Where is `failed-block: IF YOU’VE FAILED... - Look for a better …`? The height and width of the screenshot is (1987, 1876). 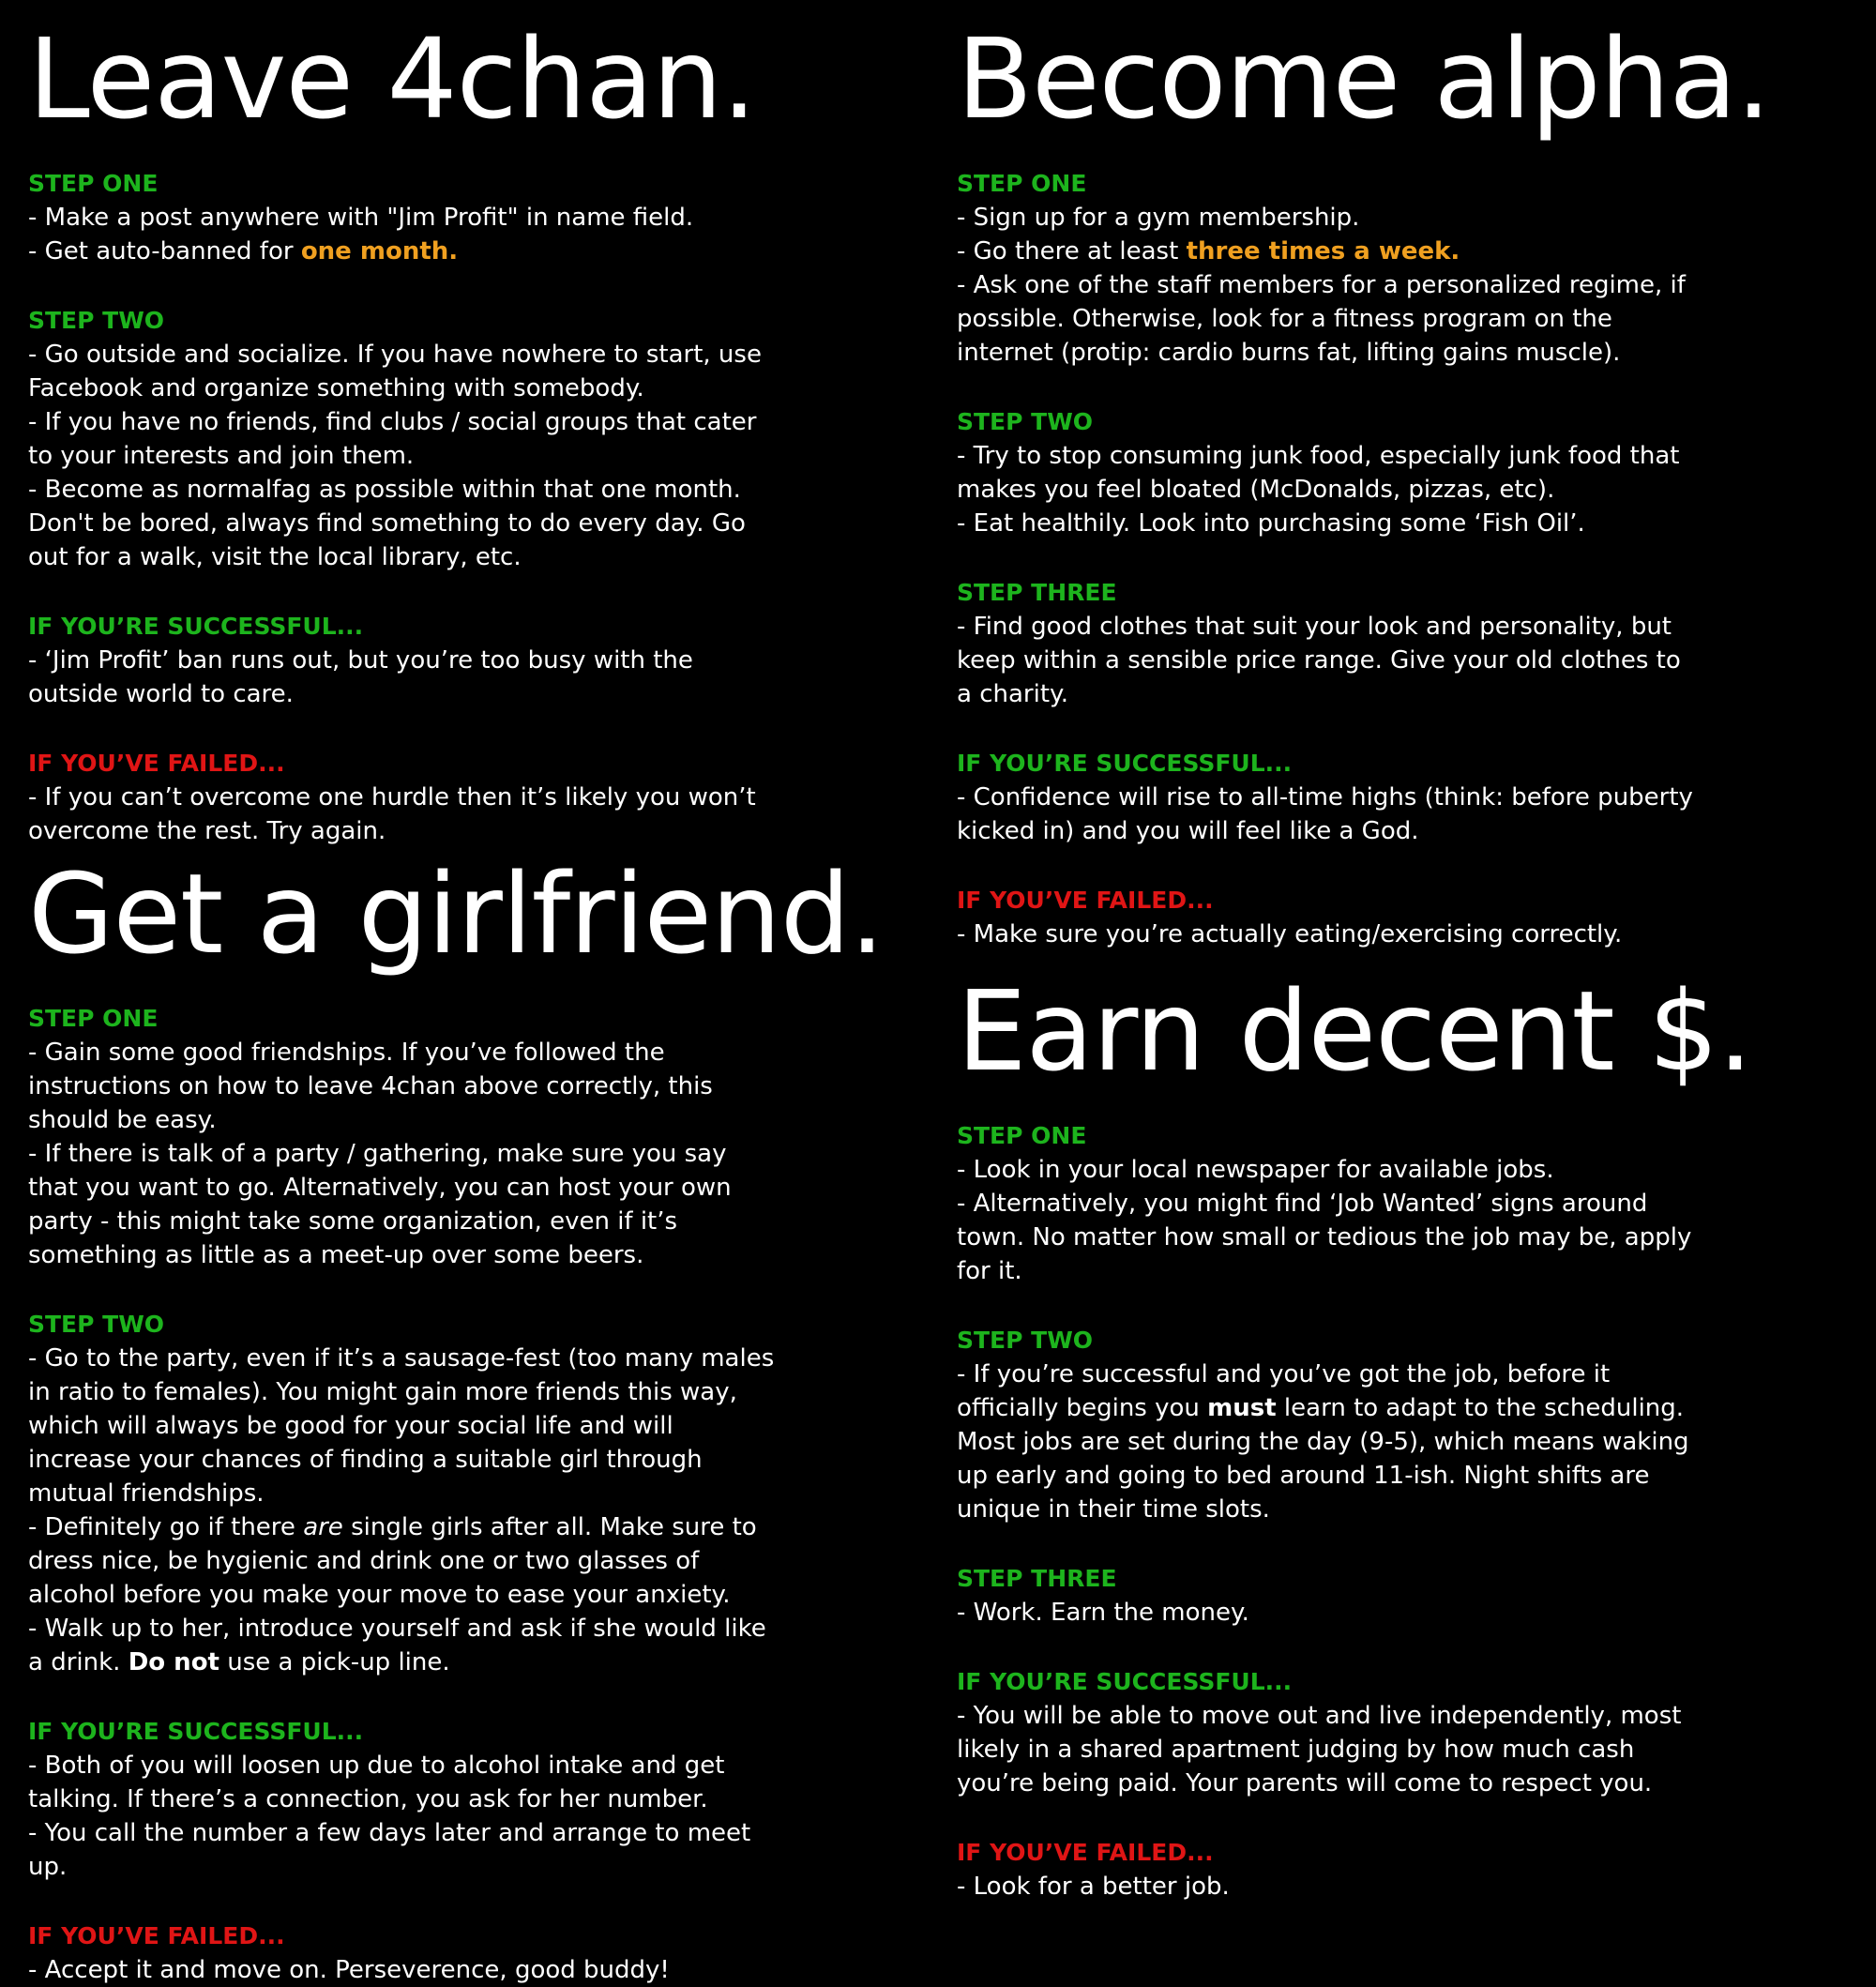 failed-block: IF YOU’VE FAILED... - Look for a better … is located at coordinates (1332, 1870).